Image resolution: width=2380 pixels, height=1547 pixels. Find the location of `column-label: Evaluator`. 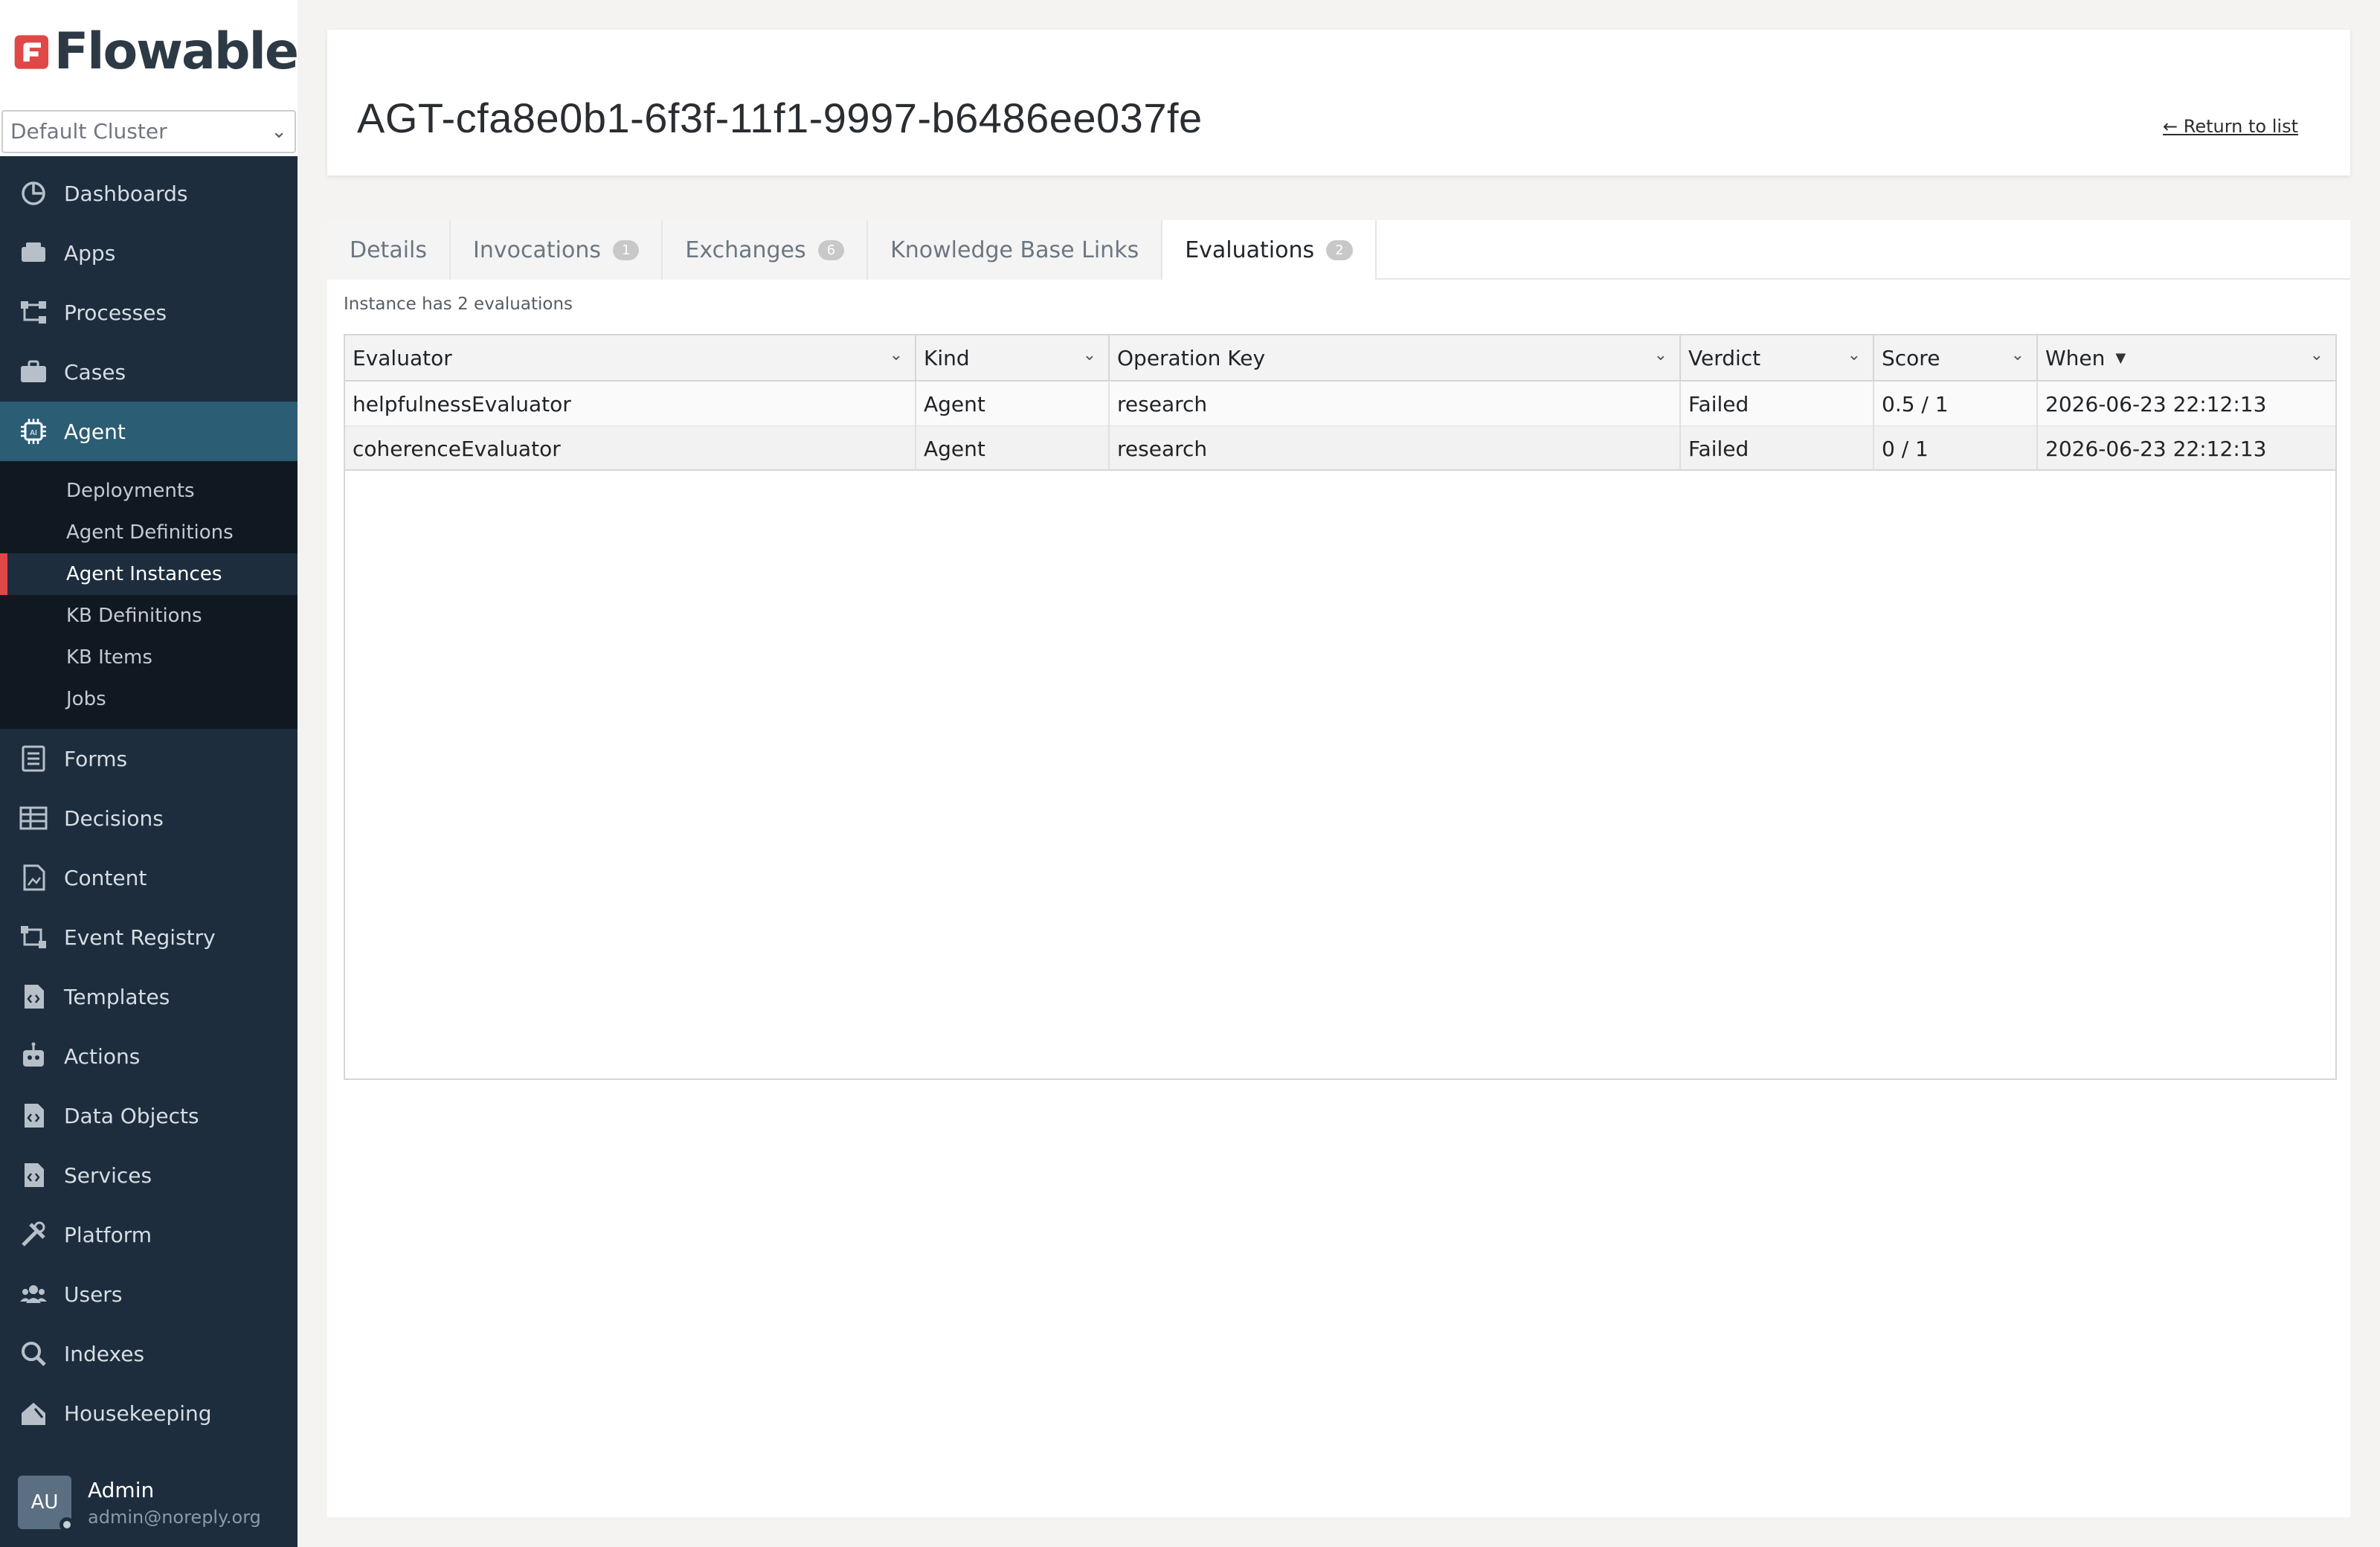

column-label: Evaluator is located at coordinates (403, 358).